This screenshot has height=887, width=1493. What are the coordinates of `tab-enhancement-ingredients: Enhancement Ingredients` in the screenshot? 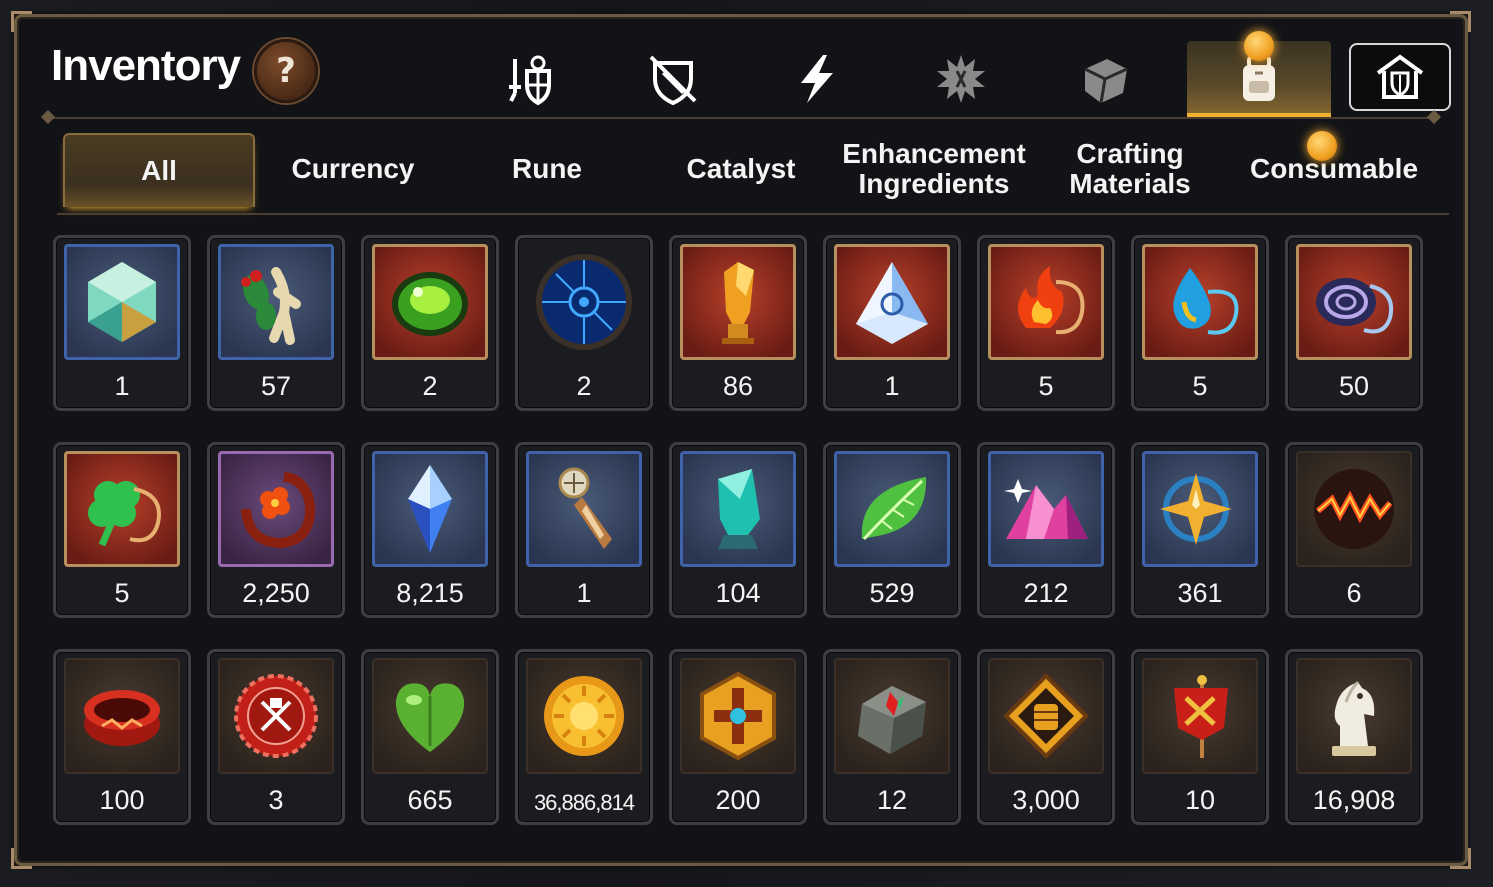 It's located at (934, 169).